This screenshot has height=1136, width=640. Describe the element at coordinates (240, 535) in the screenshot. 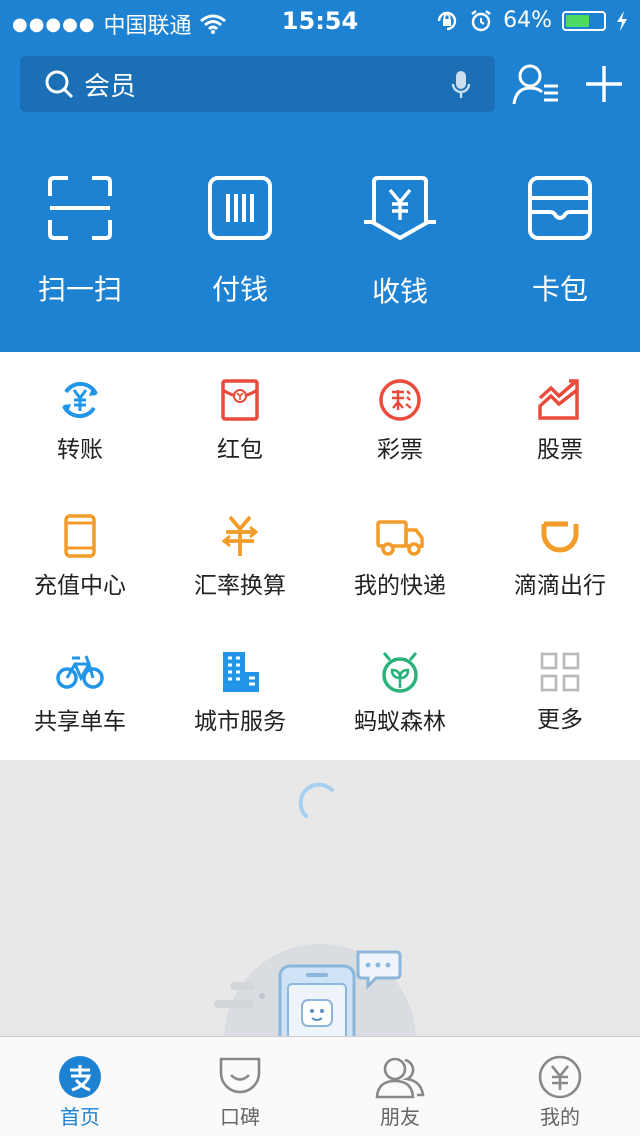

I see `exchange-icon` at that location.